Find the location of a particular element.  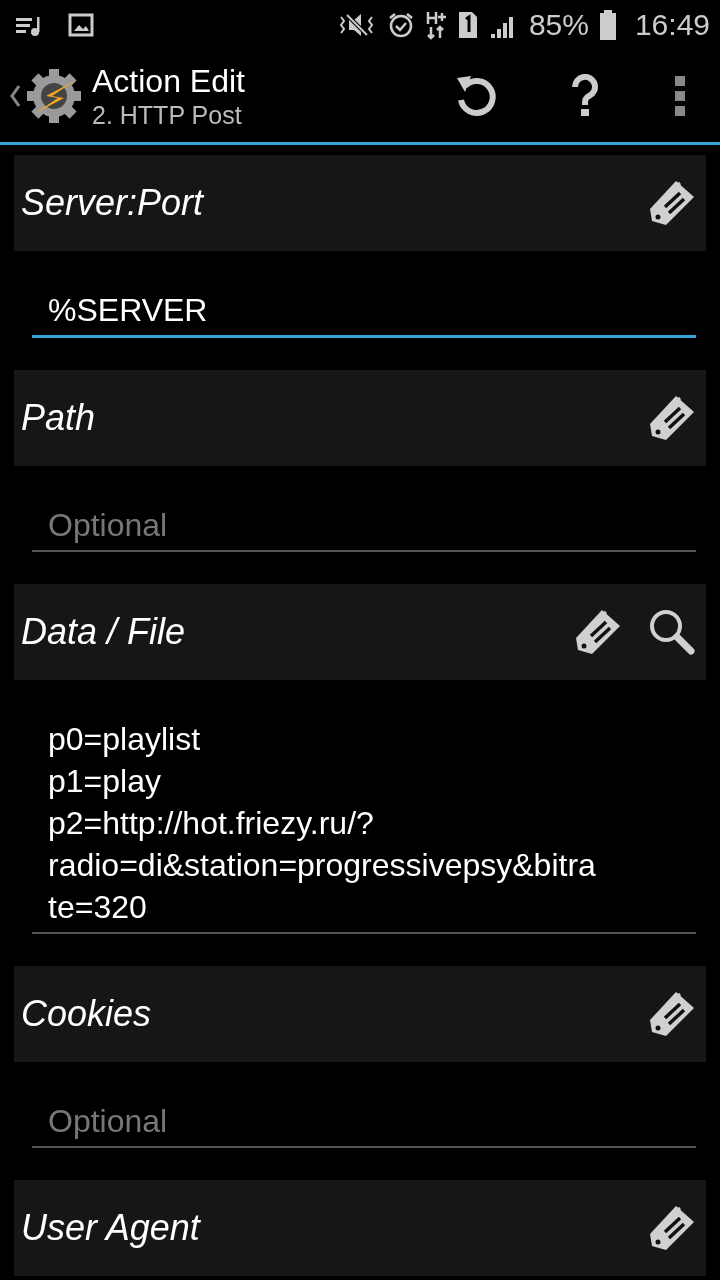

section-label: Server:Port is located at coordinates (112, 203).